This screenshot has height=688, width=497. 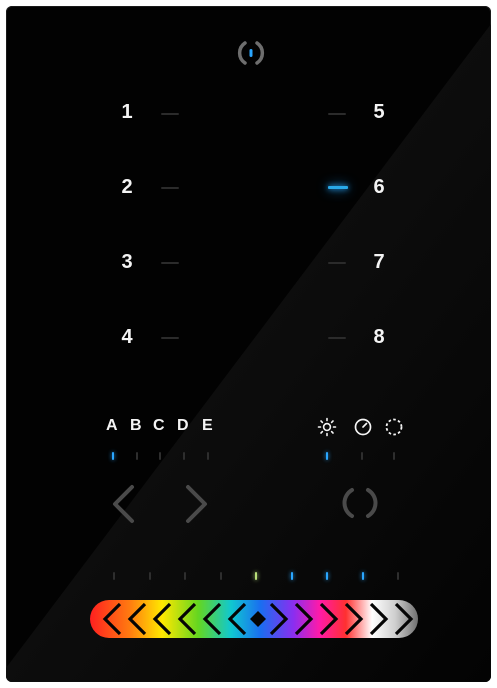 What do you see at coordinates (363, 427) in the screenshot?
I see `clock-icon` at bounding box center [363, 427].